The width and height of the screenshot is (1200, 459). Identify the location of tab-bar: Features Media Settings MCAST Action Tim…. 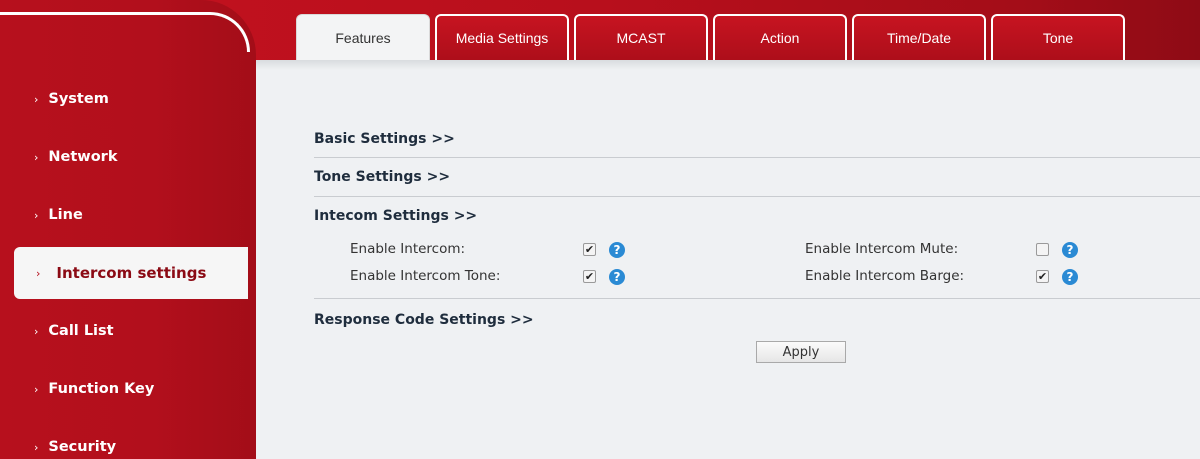
(713, 37).